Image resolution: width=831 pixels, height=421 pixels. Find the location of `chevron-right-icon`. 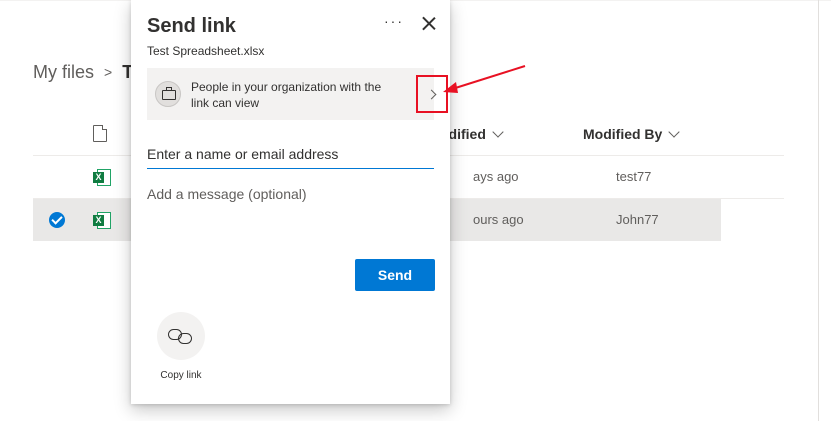

chevron-right-icon is located at coordinates (432, 94).